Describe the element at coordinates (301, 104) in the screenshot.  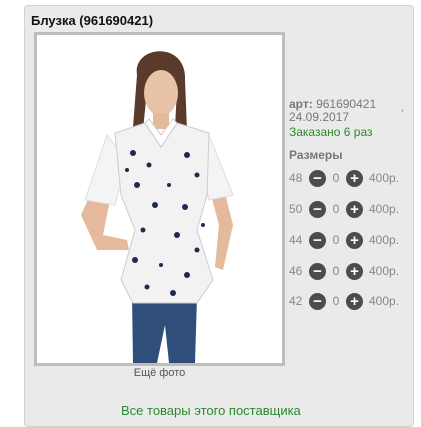
I see `article-label: арт:` at that location.